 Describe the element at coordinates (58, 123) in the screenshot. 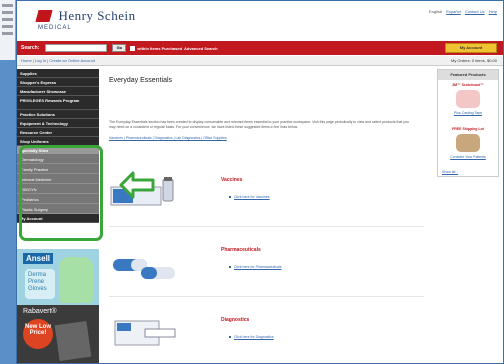

I see `sidebar-item-equipment: Equipment & Technology` at that location.